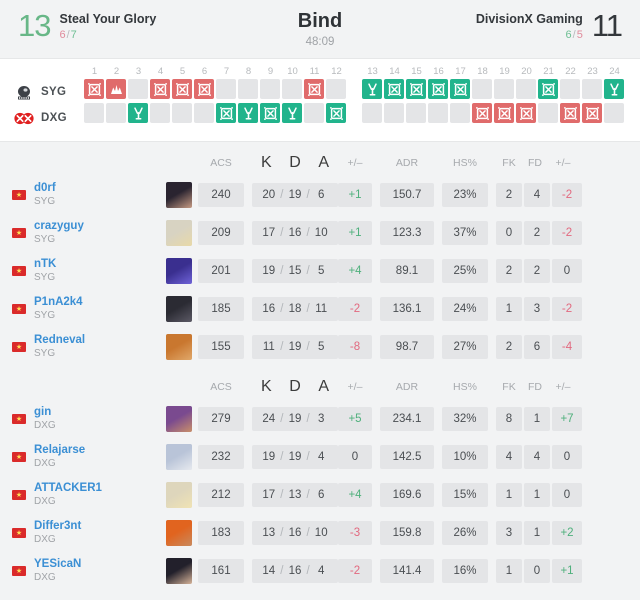 This screenshot has width=640, height=600. Describe the element at coordinates (570, 96) in the screenshot. I see `round-column: 22` at that location.